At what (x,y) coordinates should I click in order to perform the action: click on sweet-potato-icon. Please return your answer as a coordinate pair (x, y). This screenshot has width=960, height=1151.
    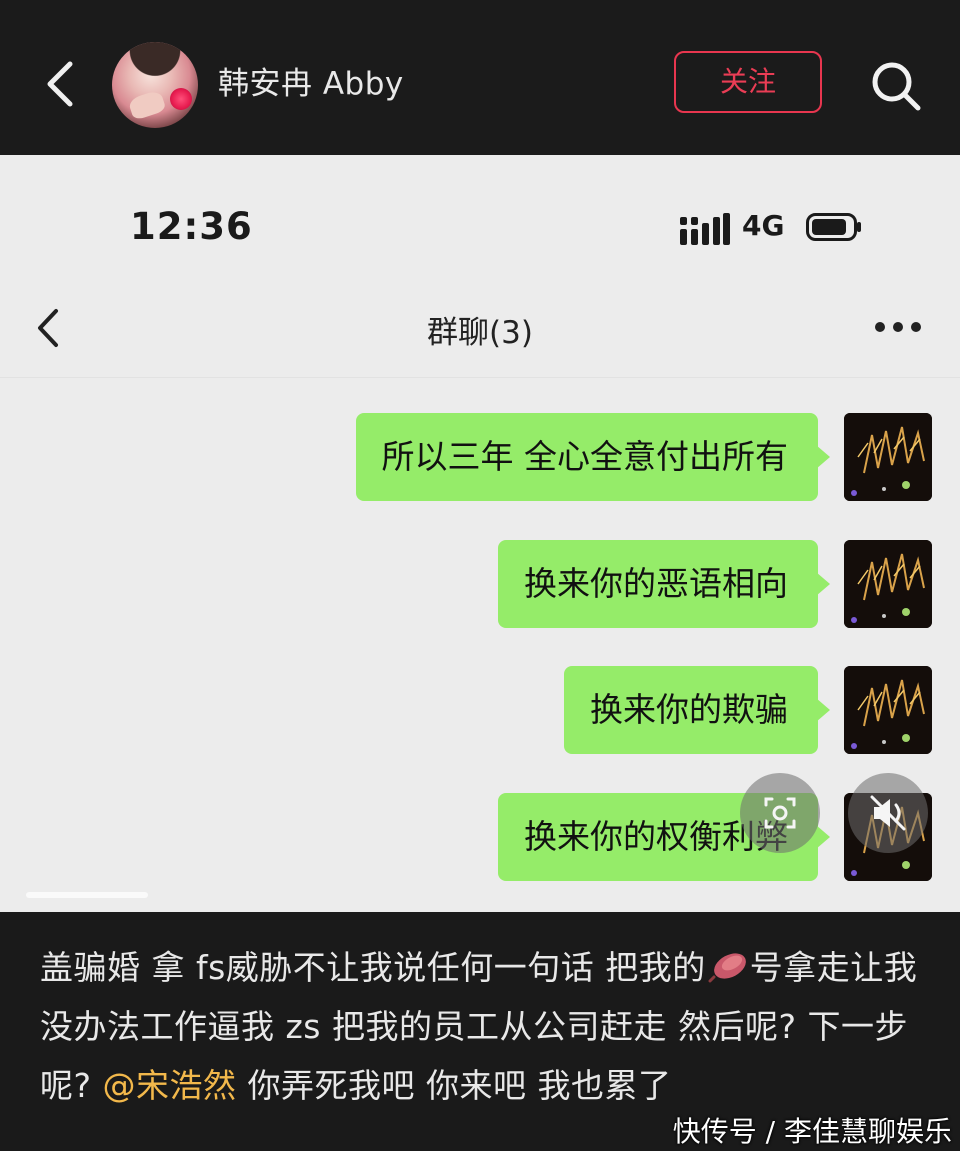
    Looking at the image, I should click on (727, 968).